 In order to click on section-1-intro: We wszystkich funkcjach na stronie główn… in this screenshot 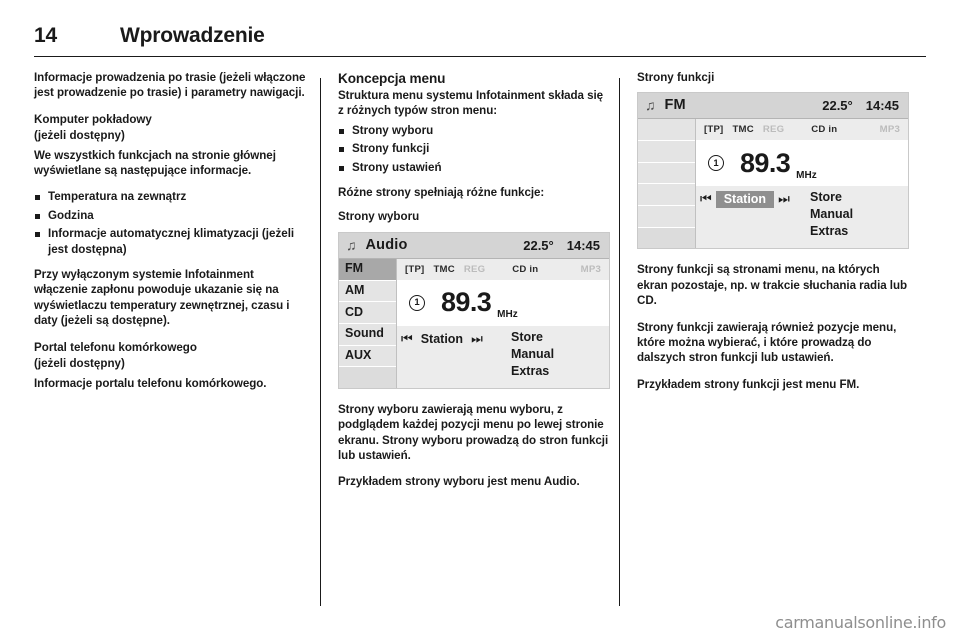, I will do `click(155, 163)`.